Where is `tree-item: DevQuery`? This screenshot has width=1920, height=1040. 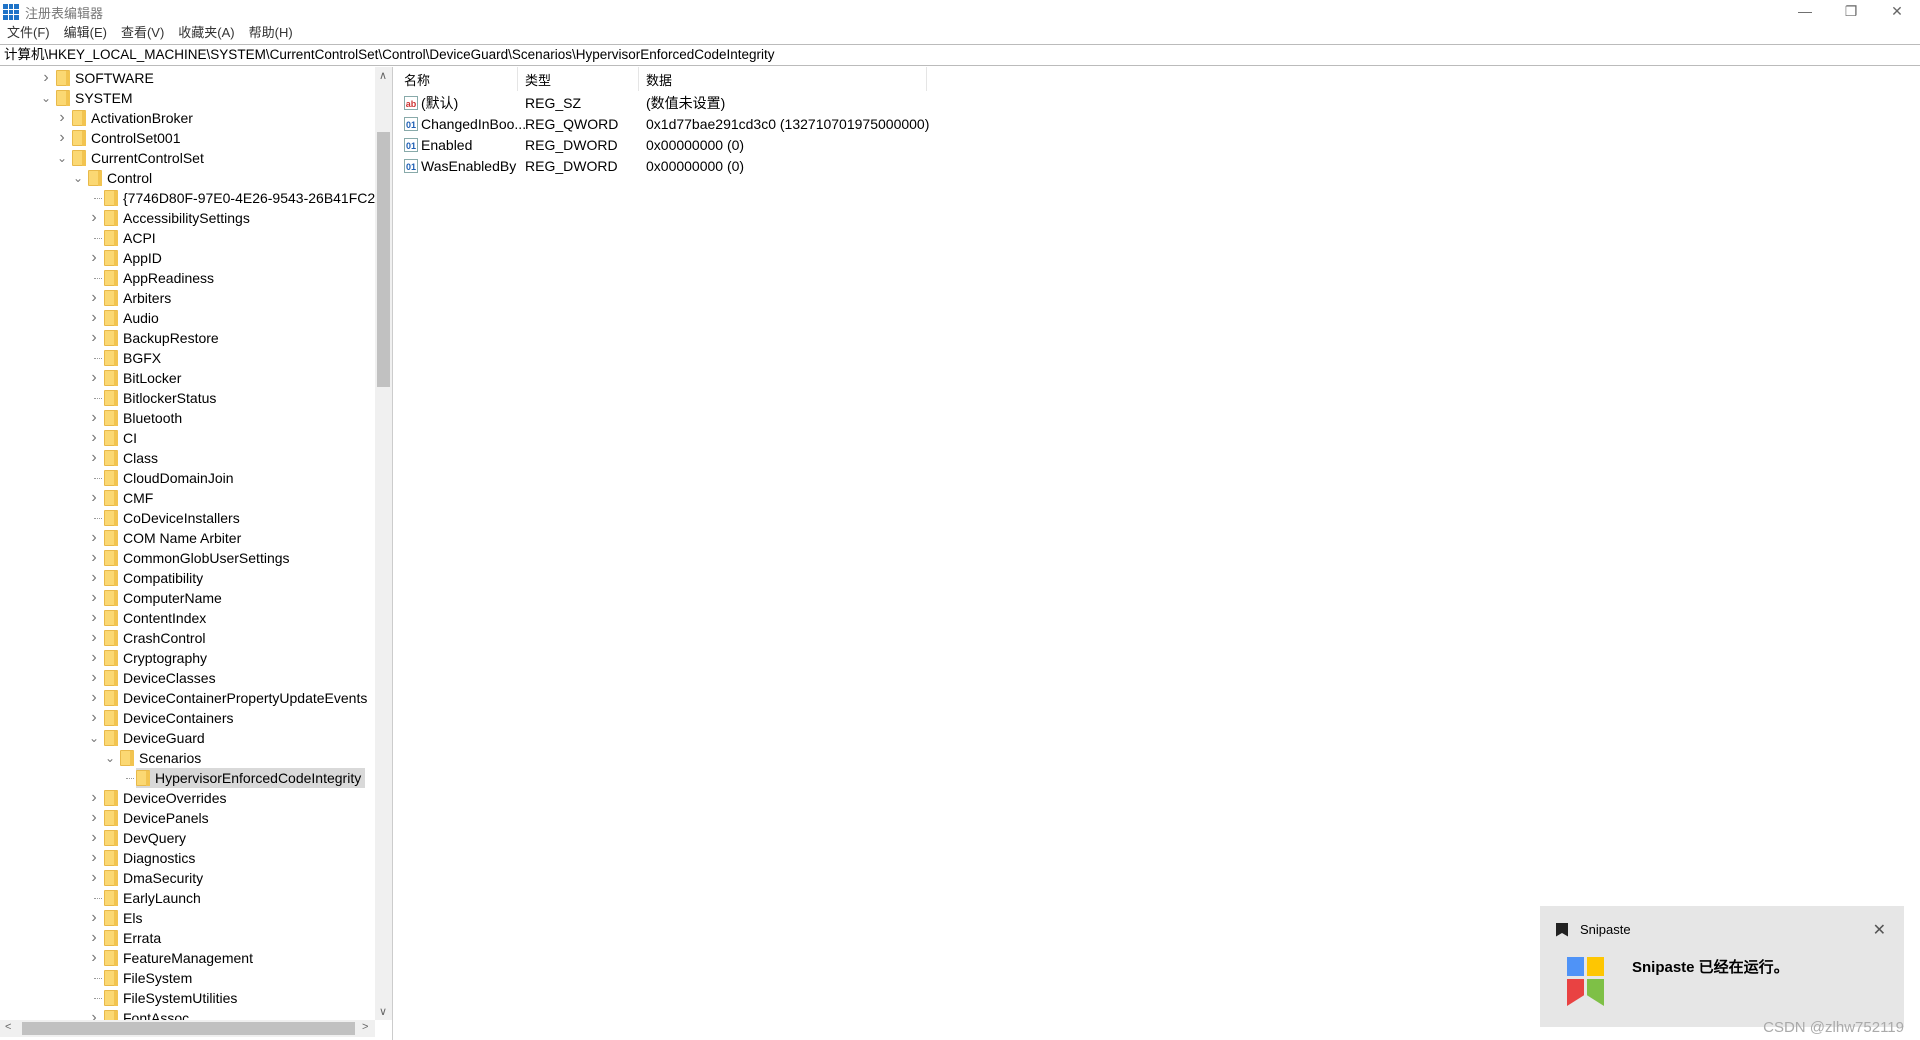 tree-item: DevQuery is located at coordinates (145, 838).